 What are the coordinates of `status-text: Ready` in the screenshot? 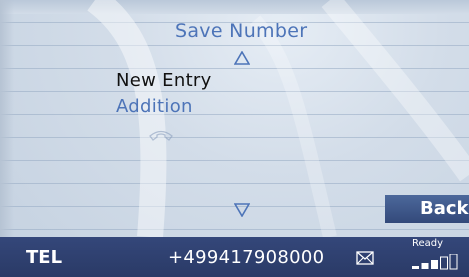 It's located at (428, 243).